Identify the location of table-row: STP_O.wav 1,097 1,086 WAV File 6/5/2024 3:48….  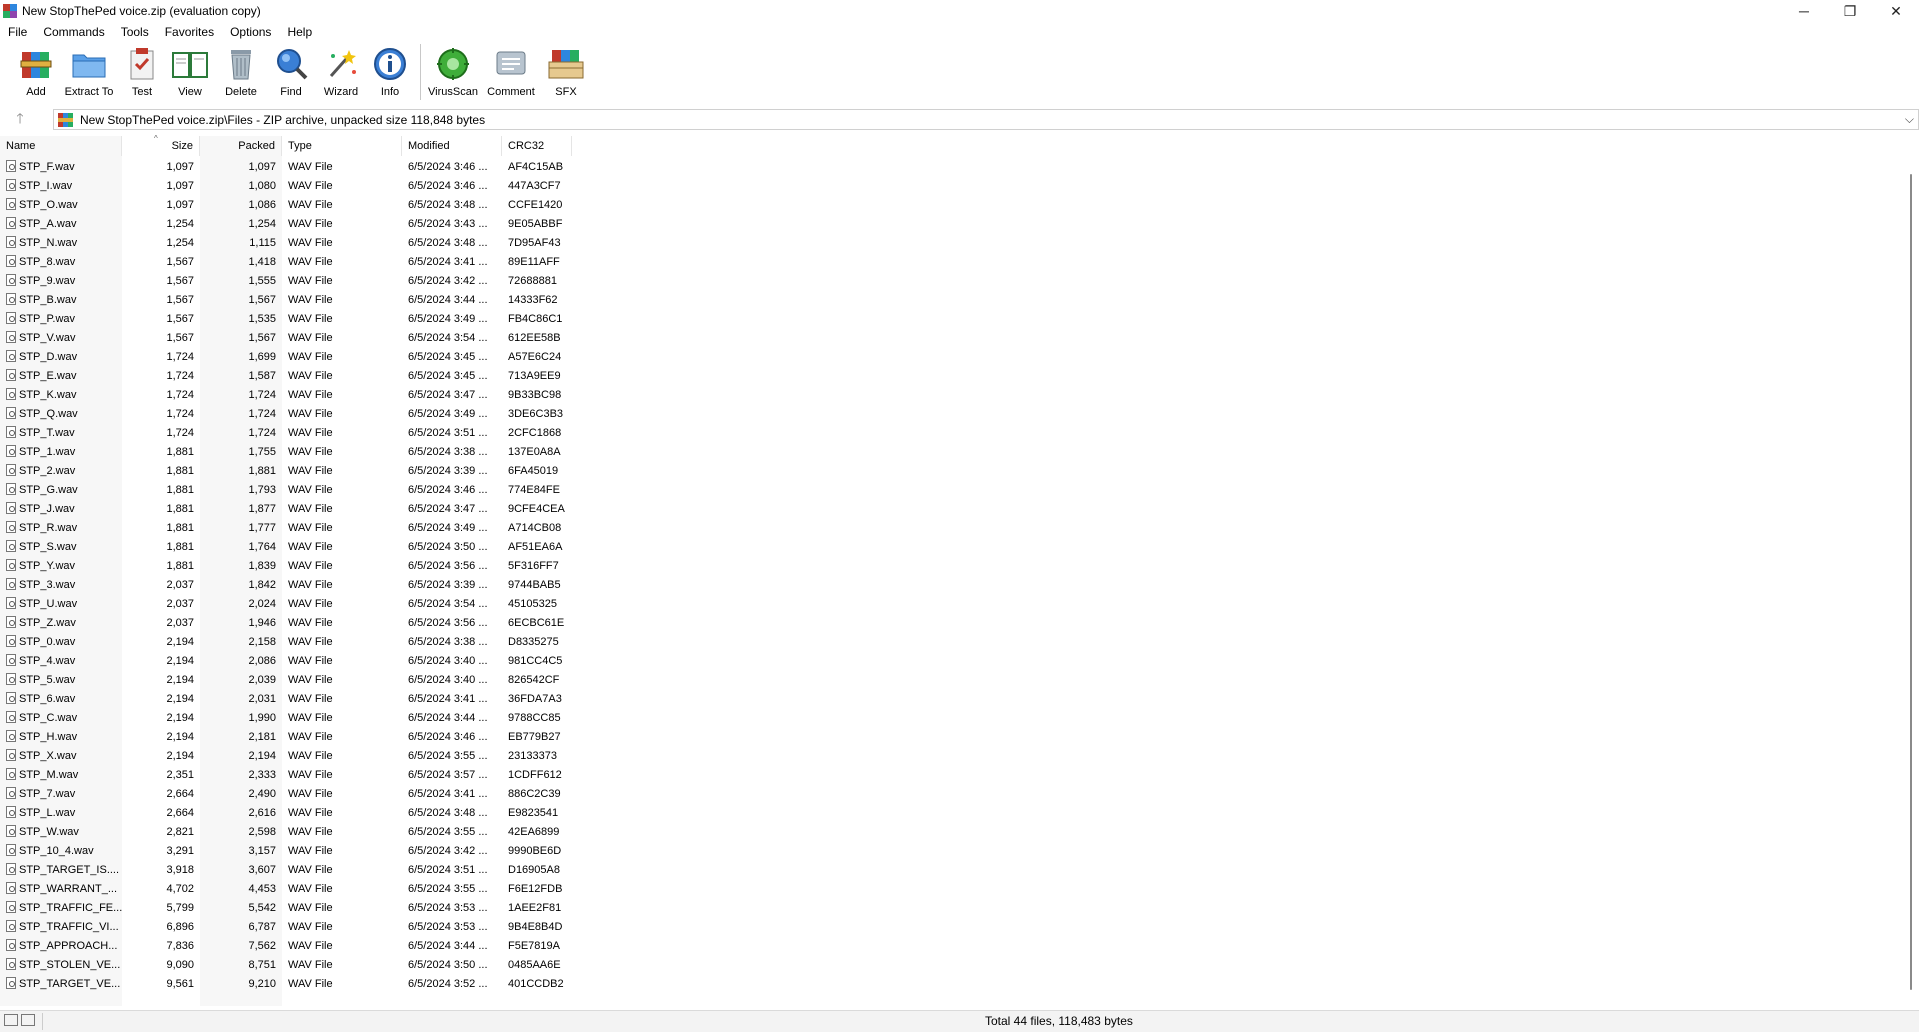
(286, 205).